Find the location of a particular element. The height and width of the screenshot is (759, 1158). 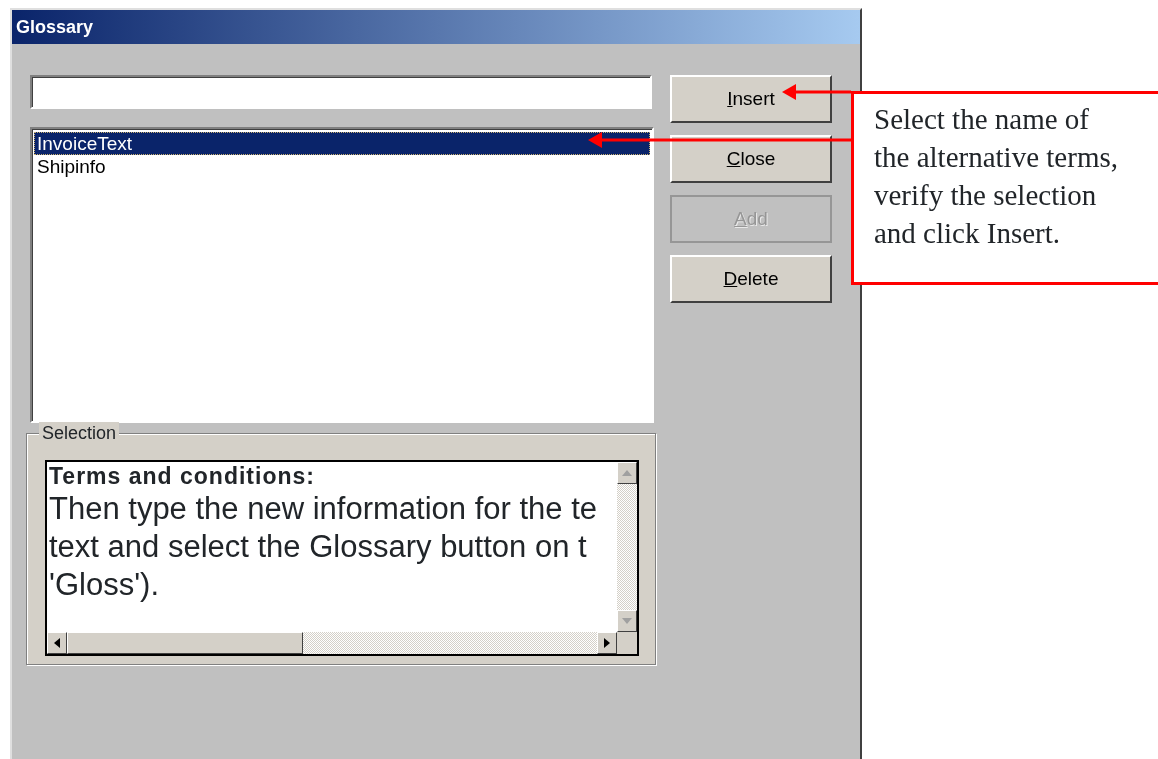

up-arrow-icon is located at coordinates (627, 473).